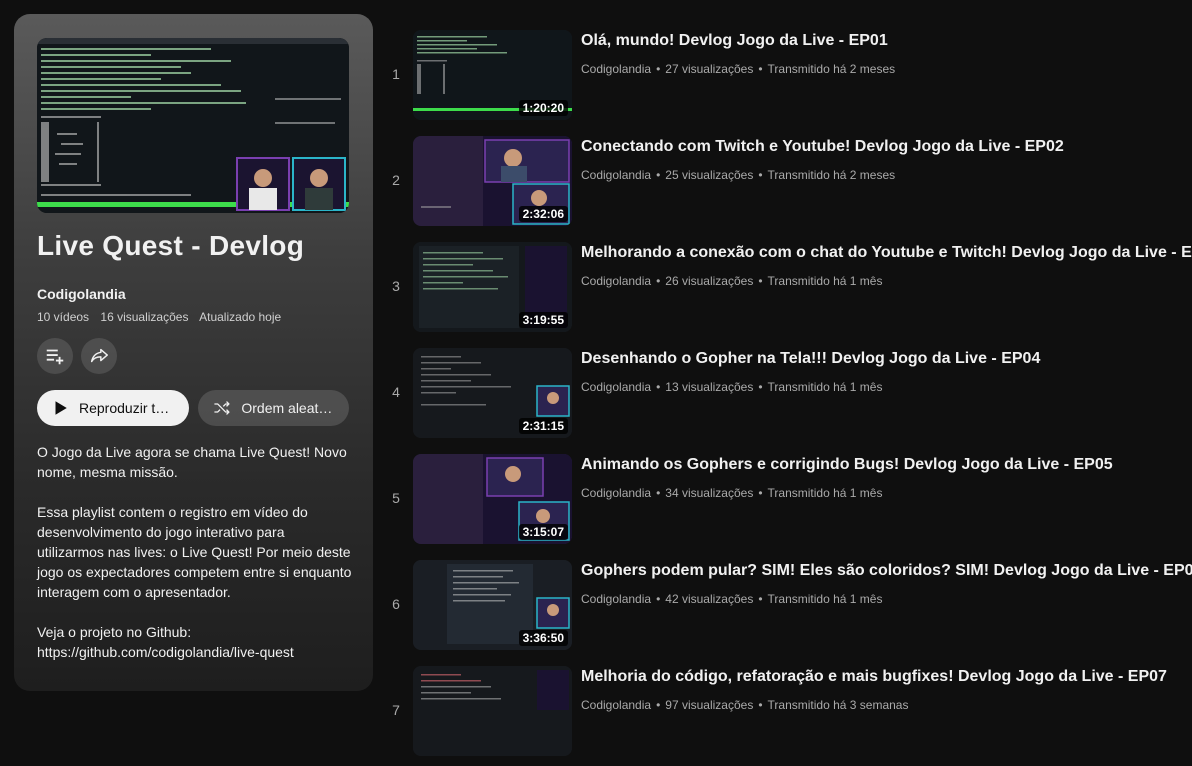 The width and height of the screenshot is (1192, 766). What do you see at coordinates (543, 532) in the screenshot?
I see `video-duration: 3:15:07` at bounding box center [543, 532].